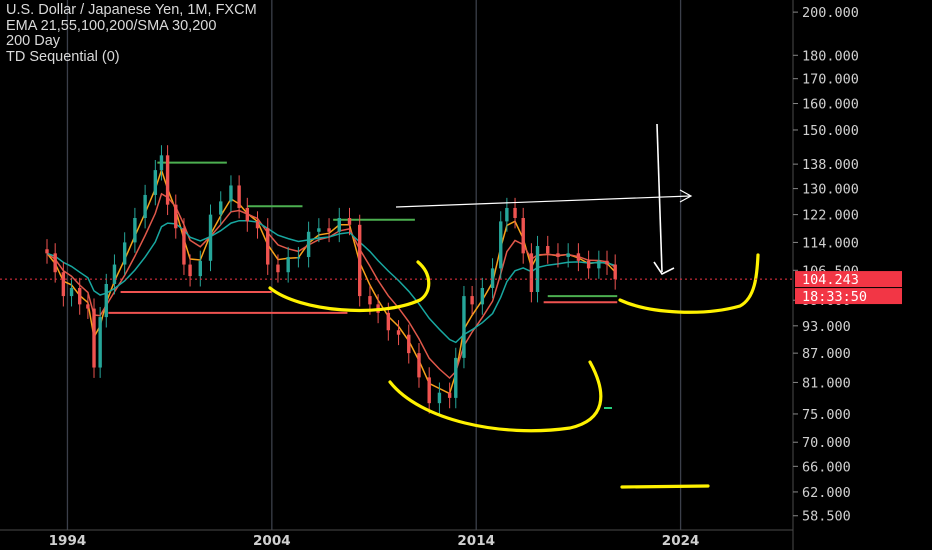 The image size is (932, 550). What do you see at coordinates (396, 539) in the screenshot?
I see `time-axis: 1994 2004 2014 2024` at bounding box center [396, 539].